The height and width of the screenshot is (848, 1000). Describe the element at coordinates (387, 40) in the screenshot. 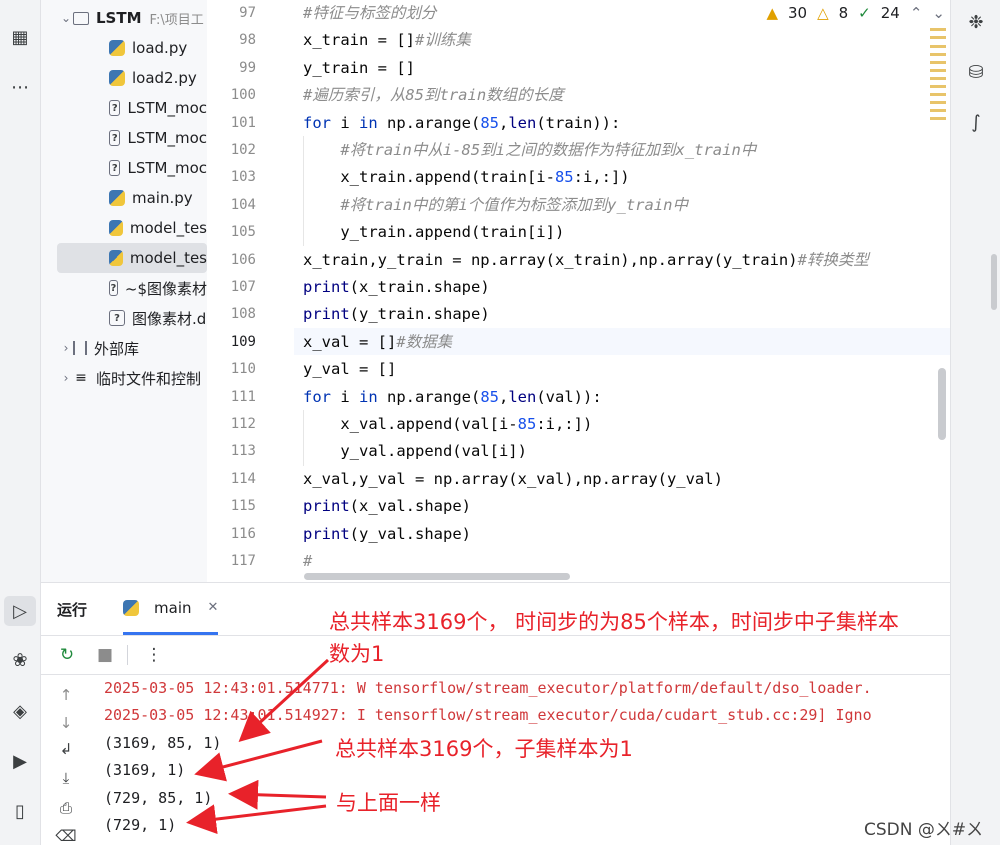

I see `code-line: x_train = []#训练集` at that location.